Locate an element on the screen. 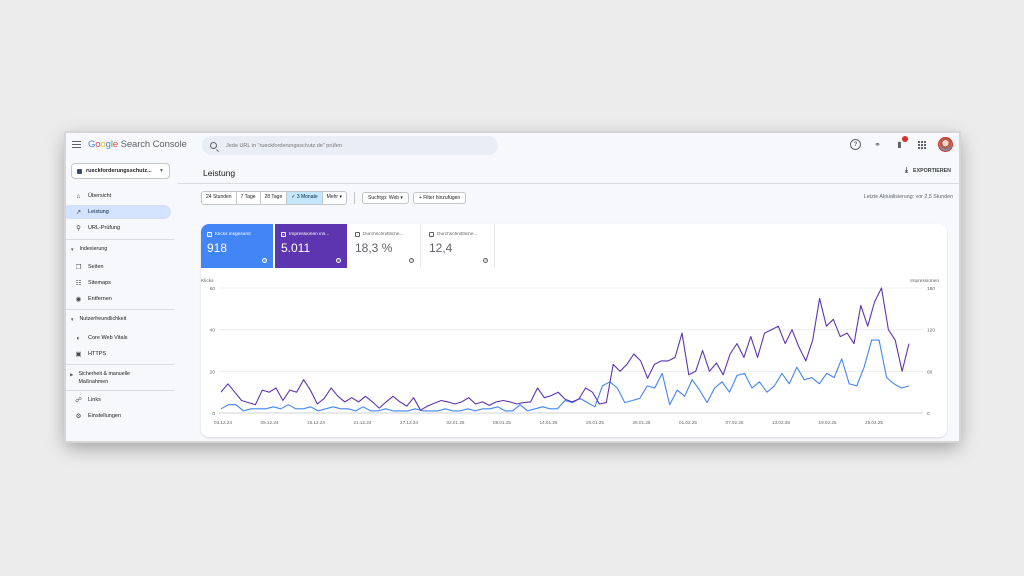 The image size is (1024, 576). x-tick-label: 09.12.24 is located at coordinates (270, 422).